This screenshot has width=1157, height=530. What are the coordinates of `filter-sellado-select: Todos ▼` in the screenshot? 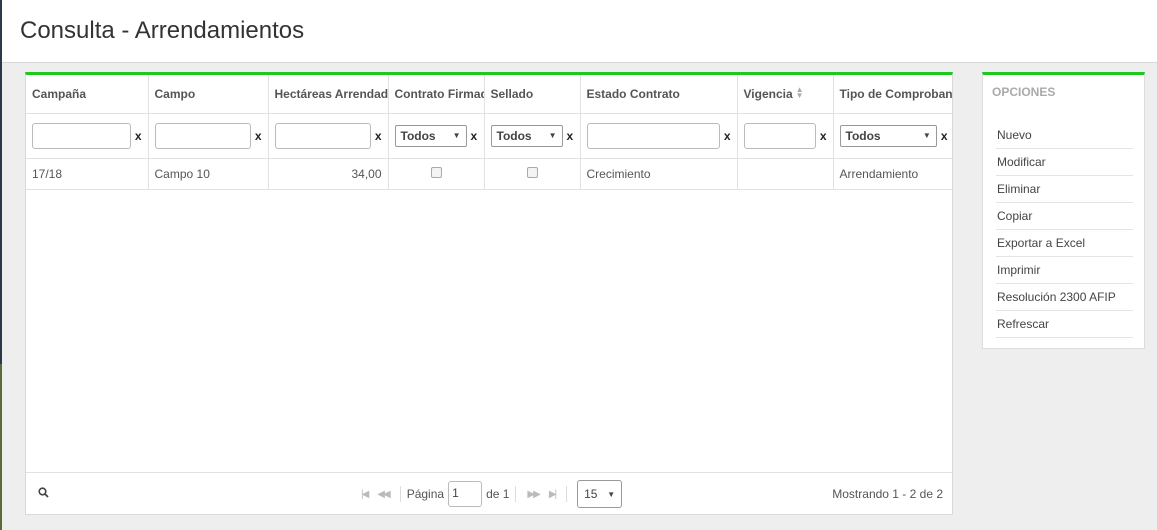 It's located at (526, 135).